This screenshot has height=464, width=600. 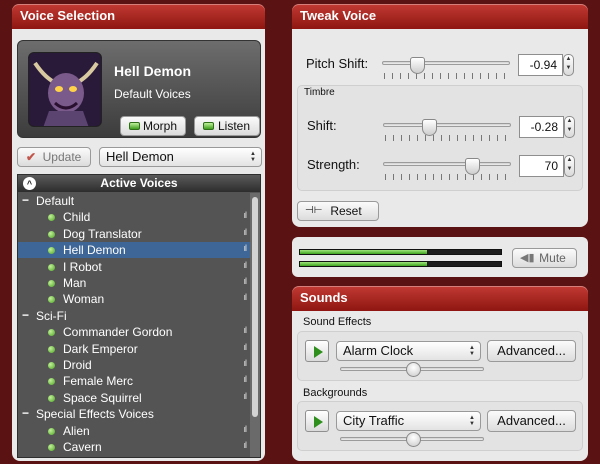 What do you see at coordinates (541, 127) in the screenshot?
I see `shift-value: -0.28` at bounding box center [541, 127].